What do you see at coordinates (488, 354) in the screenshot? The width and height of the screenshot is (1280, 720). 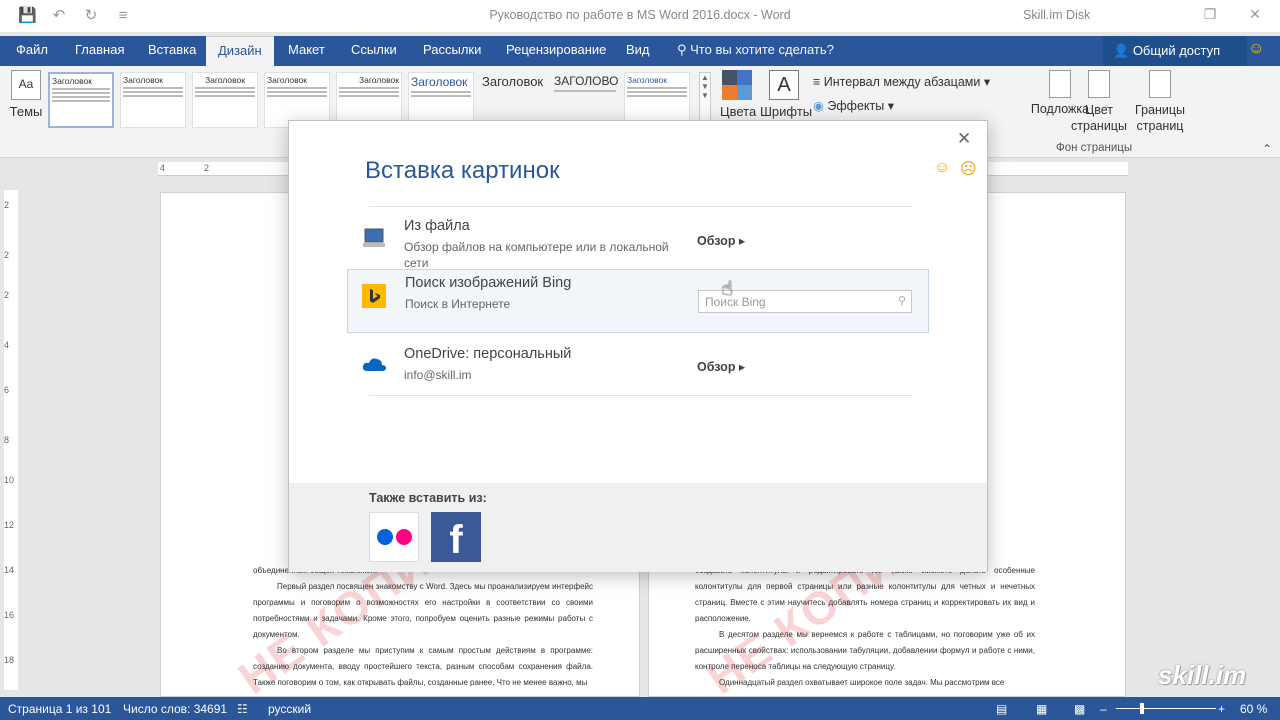 I see `onedrive-title: OneDrive: персональный` at bounding box center [488, 354].